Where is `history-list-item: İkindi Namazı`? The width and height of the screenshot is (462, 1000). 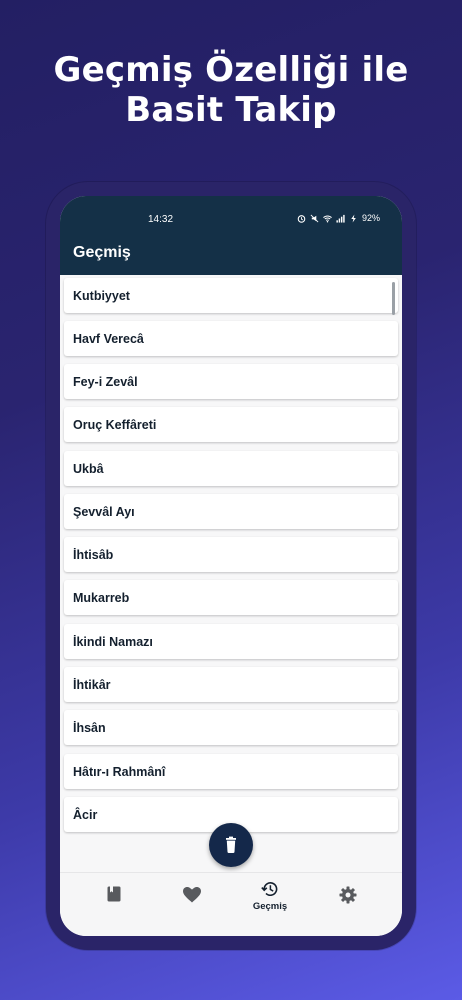
history-list-item: İkindi Namazı is located at coordinates (231, 641).